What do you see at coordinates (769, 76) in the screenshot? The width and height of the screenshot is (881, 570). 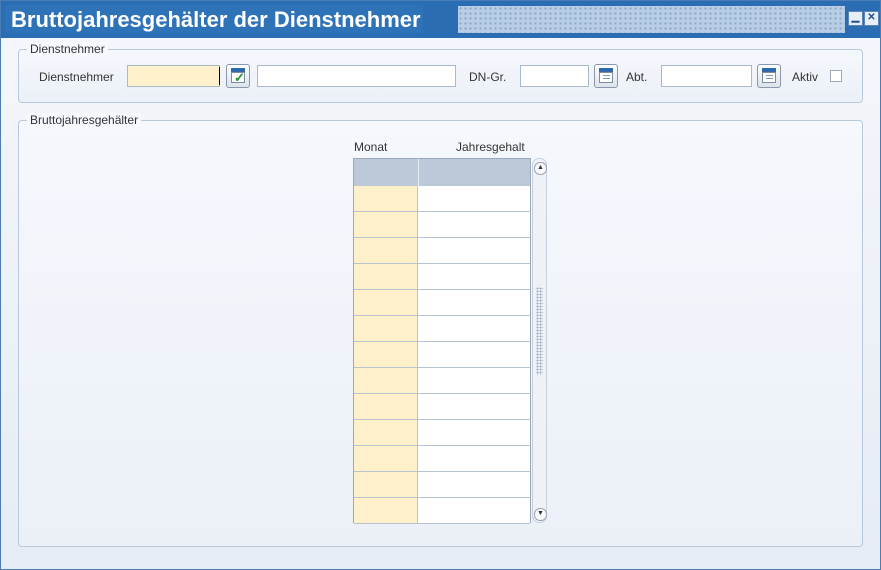 I see `abt-lookup-button` at bounding box center [769, 76].